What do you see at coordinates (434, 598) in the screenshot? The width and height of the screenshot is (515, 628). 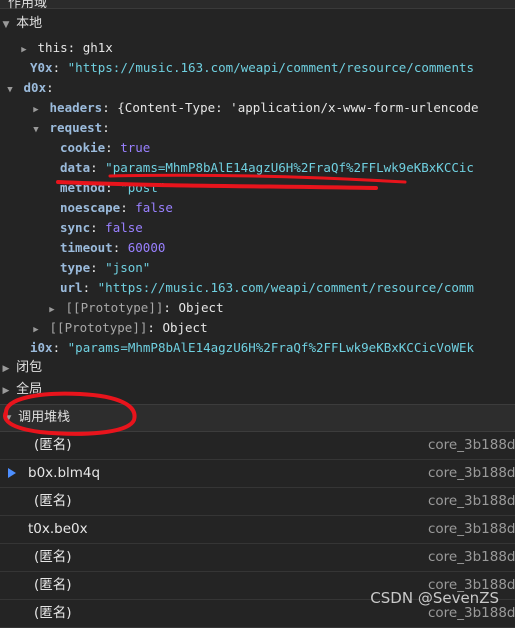 I see `watermark: CSDN @SevenZS` at bounding box center [434, 598].